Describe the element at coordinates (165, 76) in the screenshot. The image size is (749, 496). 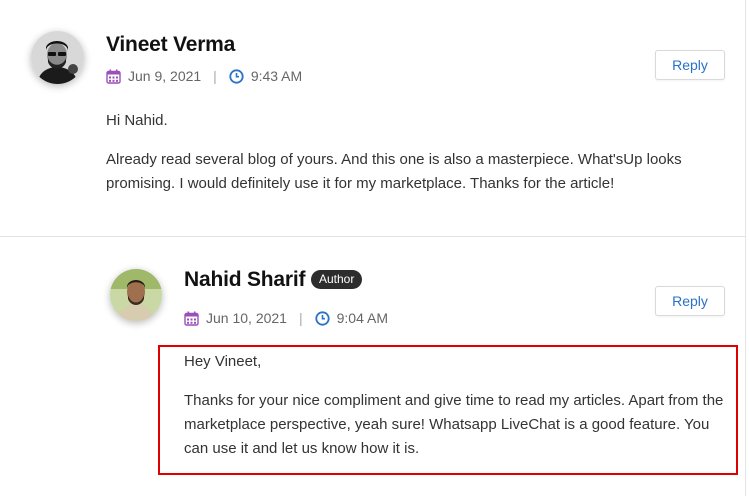
I see `comment-date: Jun 9, 2021` at that location.